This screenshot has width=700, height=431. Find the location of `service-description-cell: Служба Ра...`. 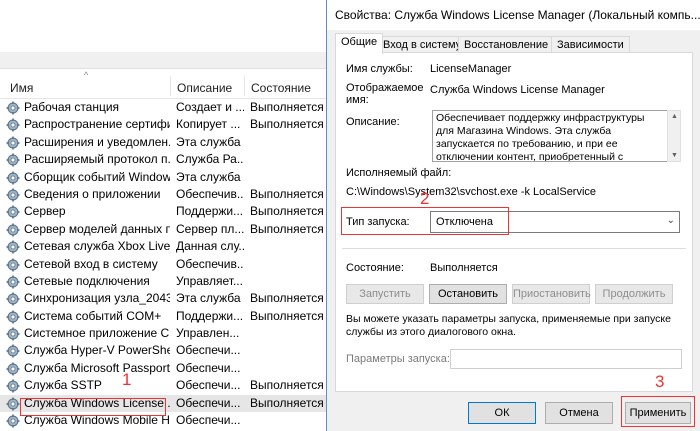

service-description-cell: Служба Ра... is located at coordinates (210, 159).